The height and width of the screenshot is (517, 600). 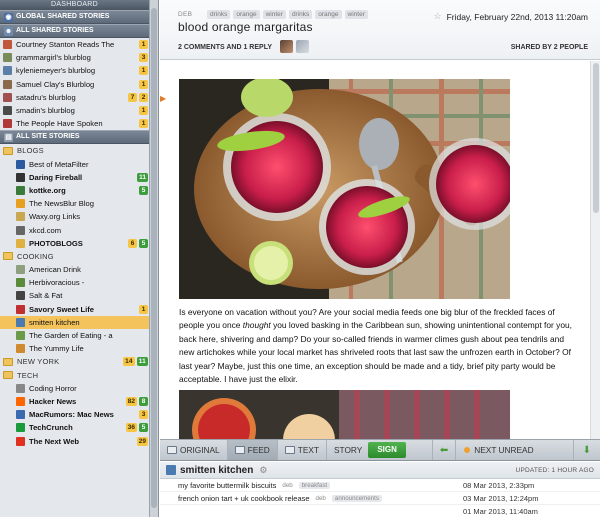 What do you see at coordinates (303, 450) in the screenshot?
I see `text-view-button: TEXT` at bounding box center [303, 450].